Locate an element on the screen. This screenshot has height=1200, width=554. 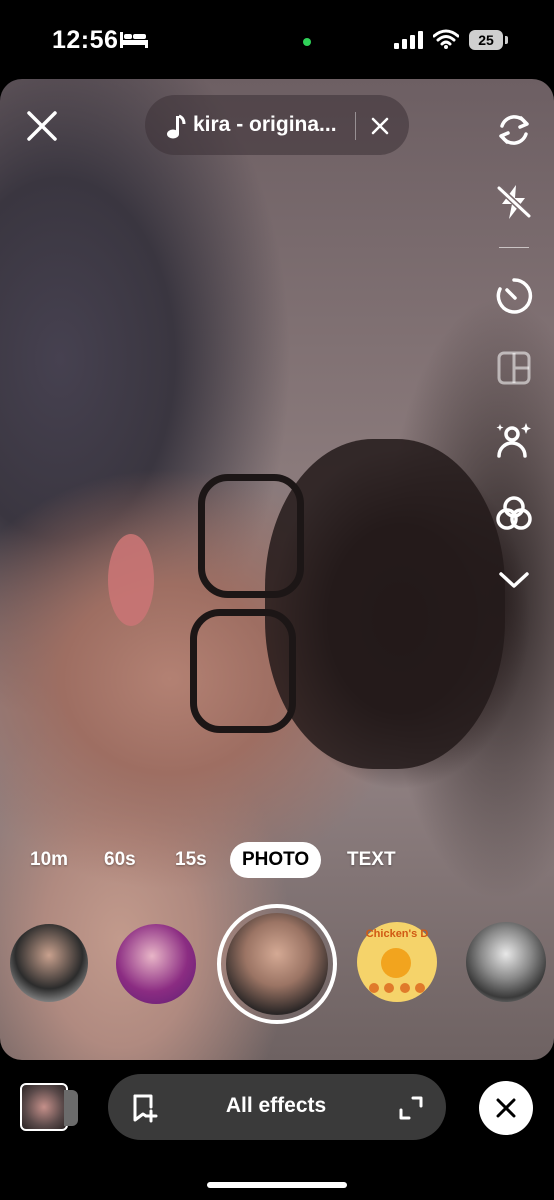
retouch-icon is located at coordinates (514, 440).